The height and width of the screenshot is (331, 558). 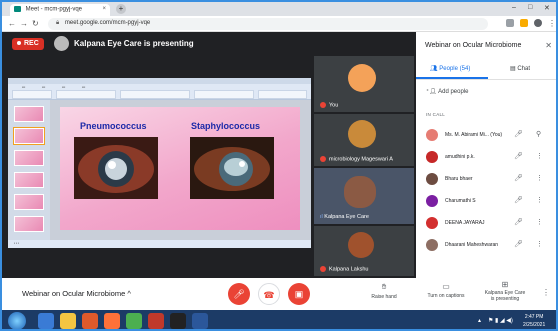 I want to click on participant-tile: Kalpana Lakshu, so click(x=364, y=251).